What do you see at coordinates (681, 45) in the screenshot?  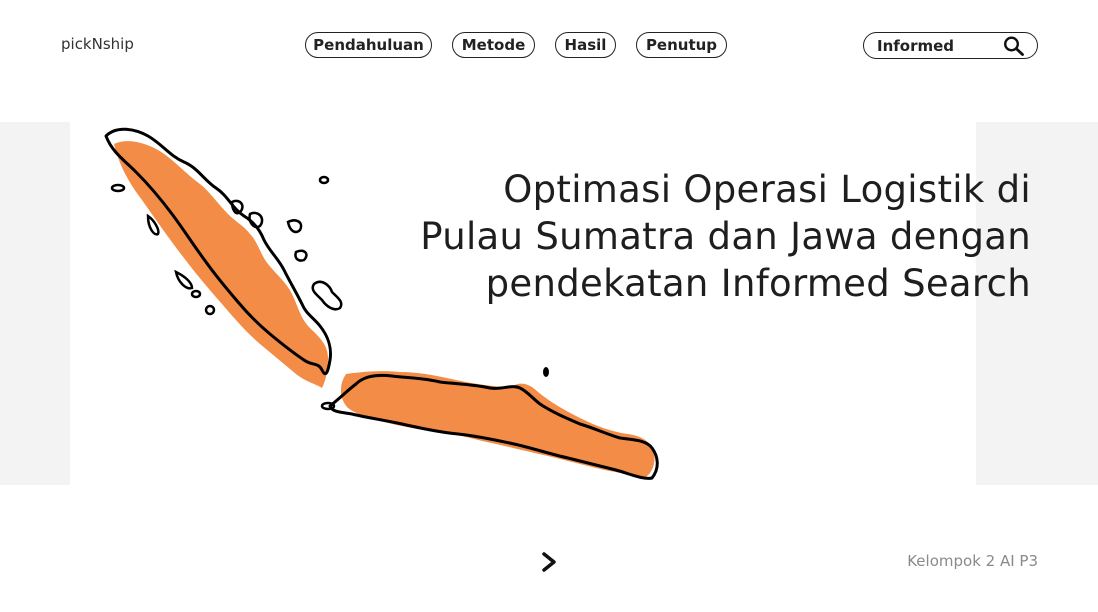 I see `nav-penutup: Penutup` at bounding box center [681, 45].